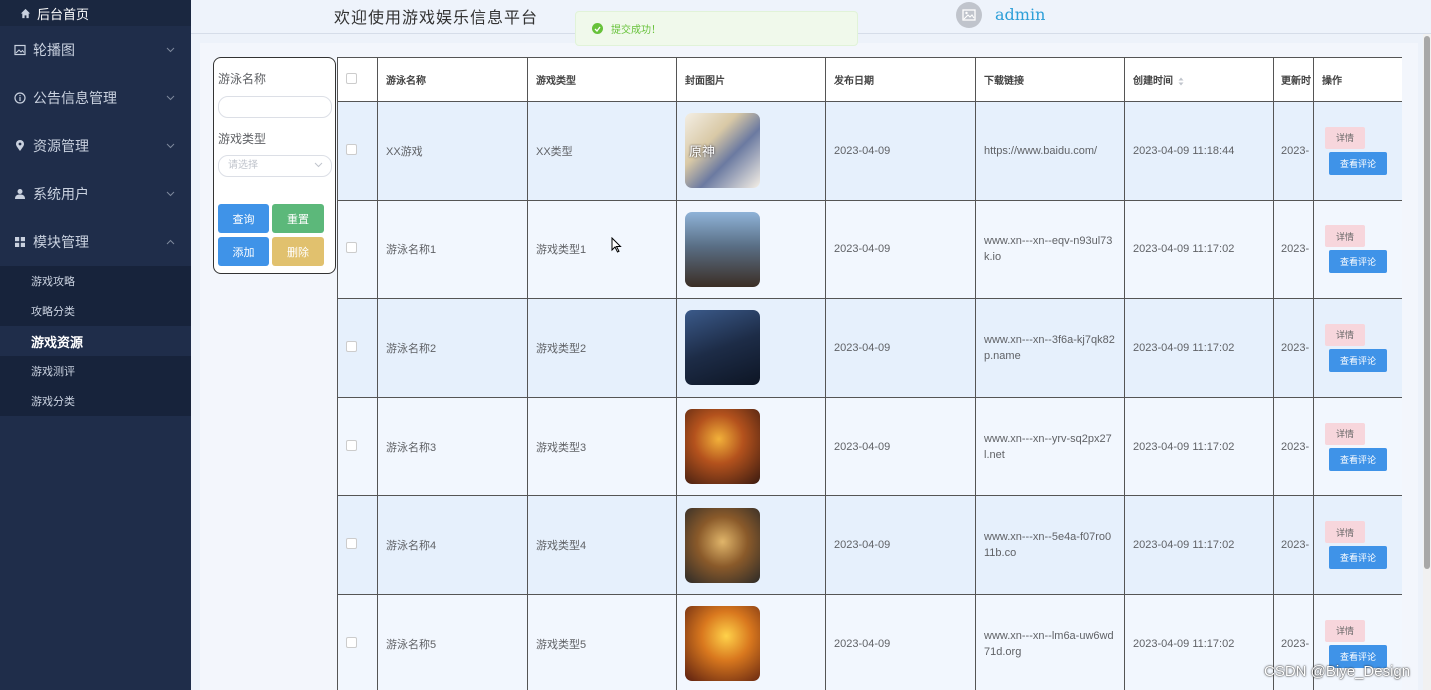  What do you see at coordinates (95, 401) in the screenshot?
I see `sidebar-subitem-game-category: 游戏分类` at bounding box center [95, 401].